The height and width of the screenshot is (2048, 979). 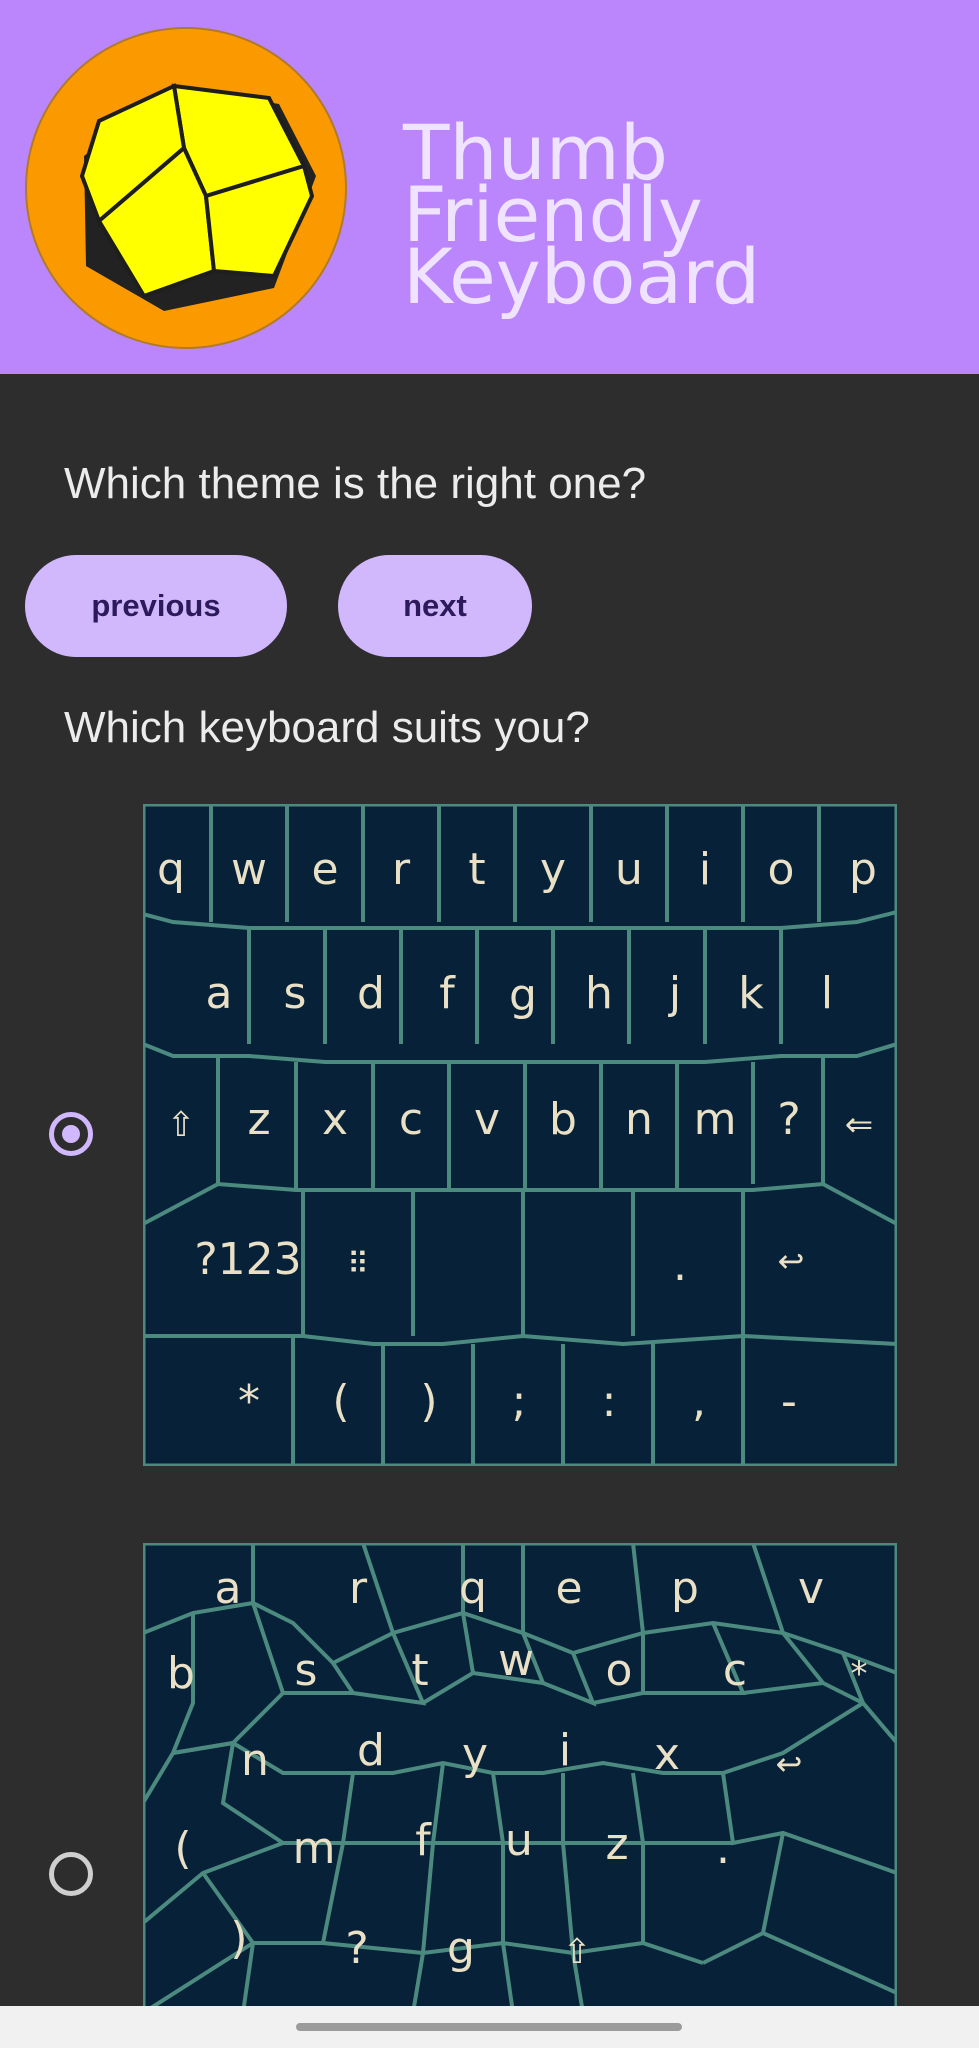 I want to click on system-navigation-bar, so click(x=489, y=2027).